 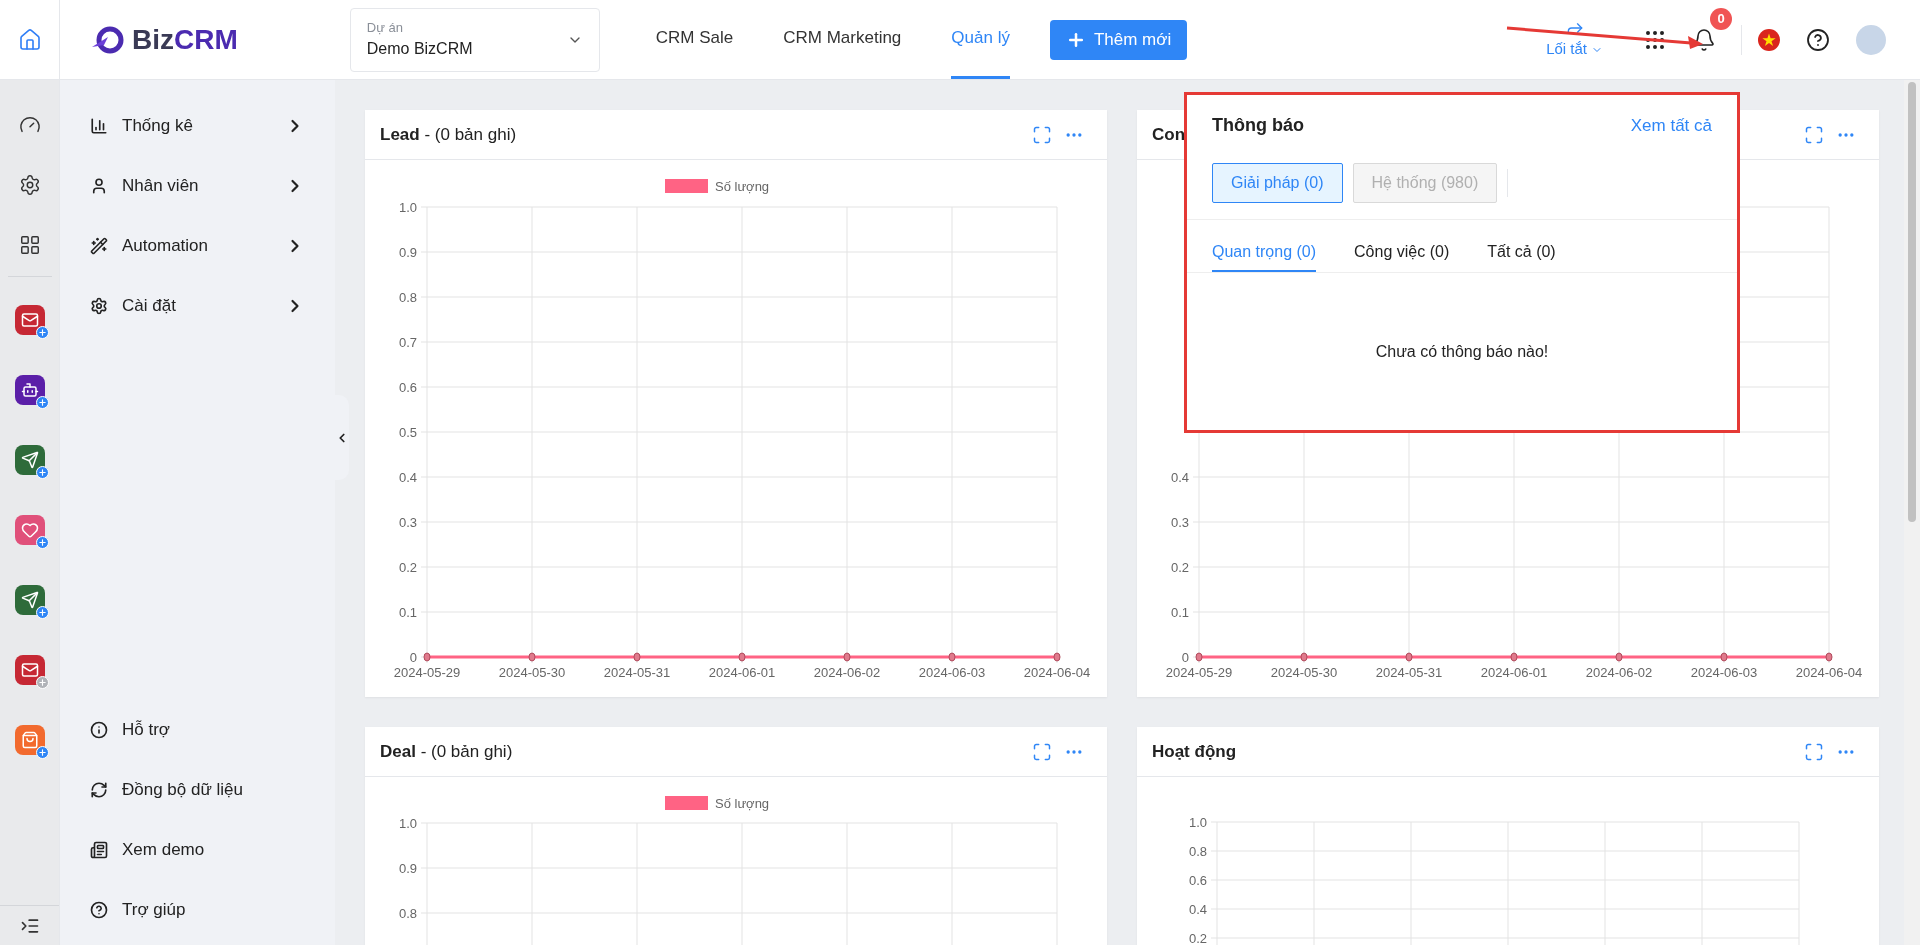 What do you see at coordinates (1769, 39) in the screenshot?
I see `flag-icon` at bounding box center [1769, 39].